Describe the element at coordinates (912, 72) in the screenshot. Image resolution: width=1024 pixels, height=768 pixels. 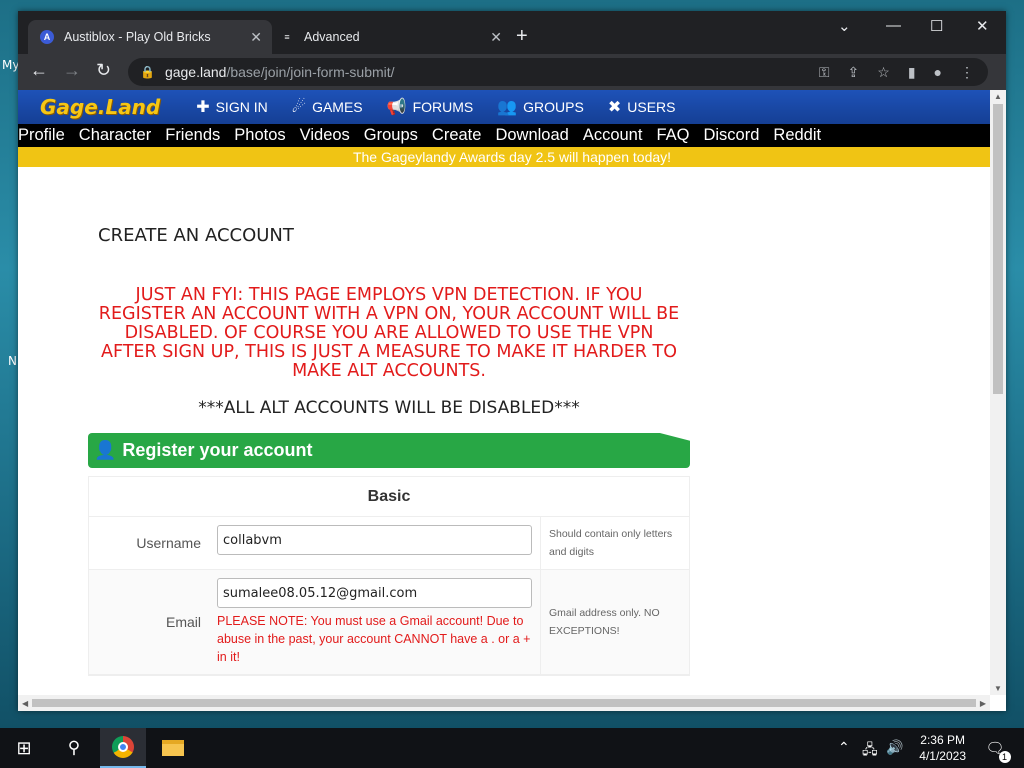
I see `side-panel-icon: ▮` at that location.